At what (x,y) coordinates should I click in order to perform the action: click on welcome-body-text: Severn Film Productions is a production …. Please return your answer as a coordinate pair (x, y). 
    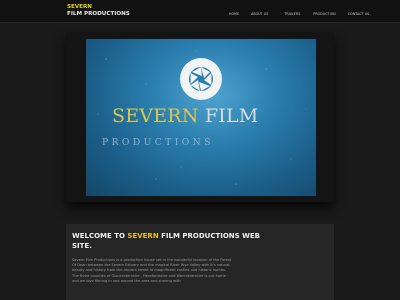
    Looking at the image, I should click on (152, 270).